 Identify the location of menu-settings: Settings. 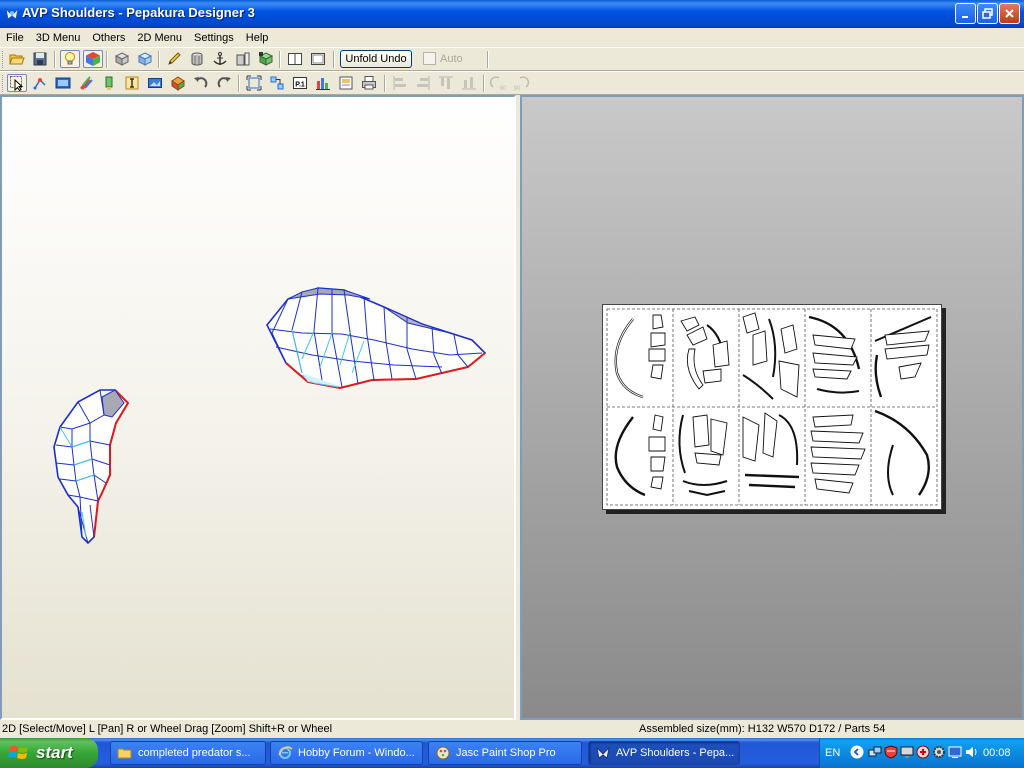
(214, 38).